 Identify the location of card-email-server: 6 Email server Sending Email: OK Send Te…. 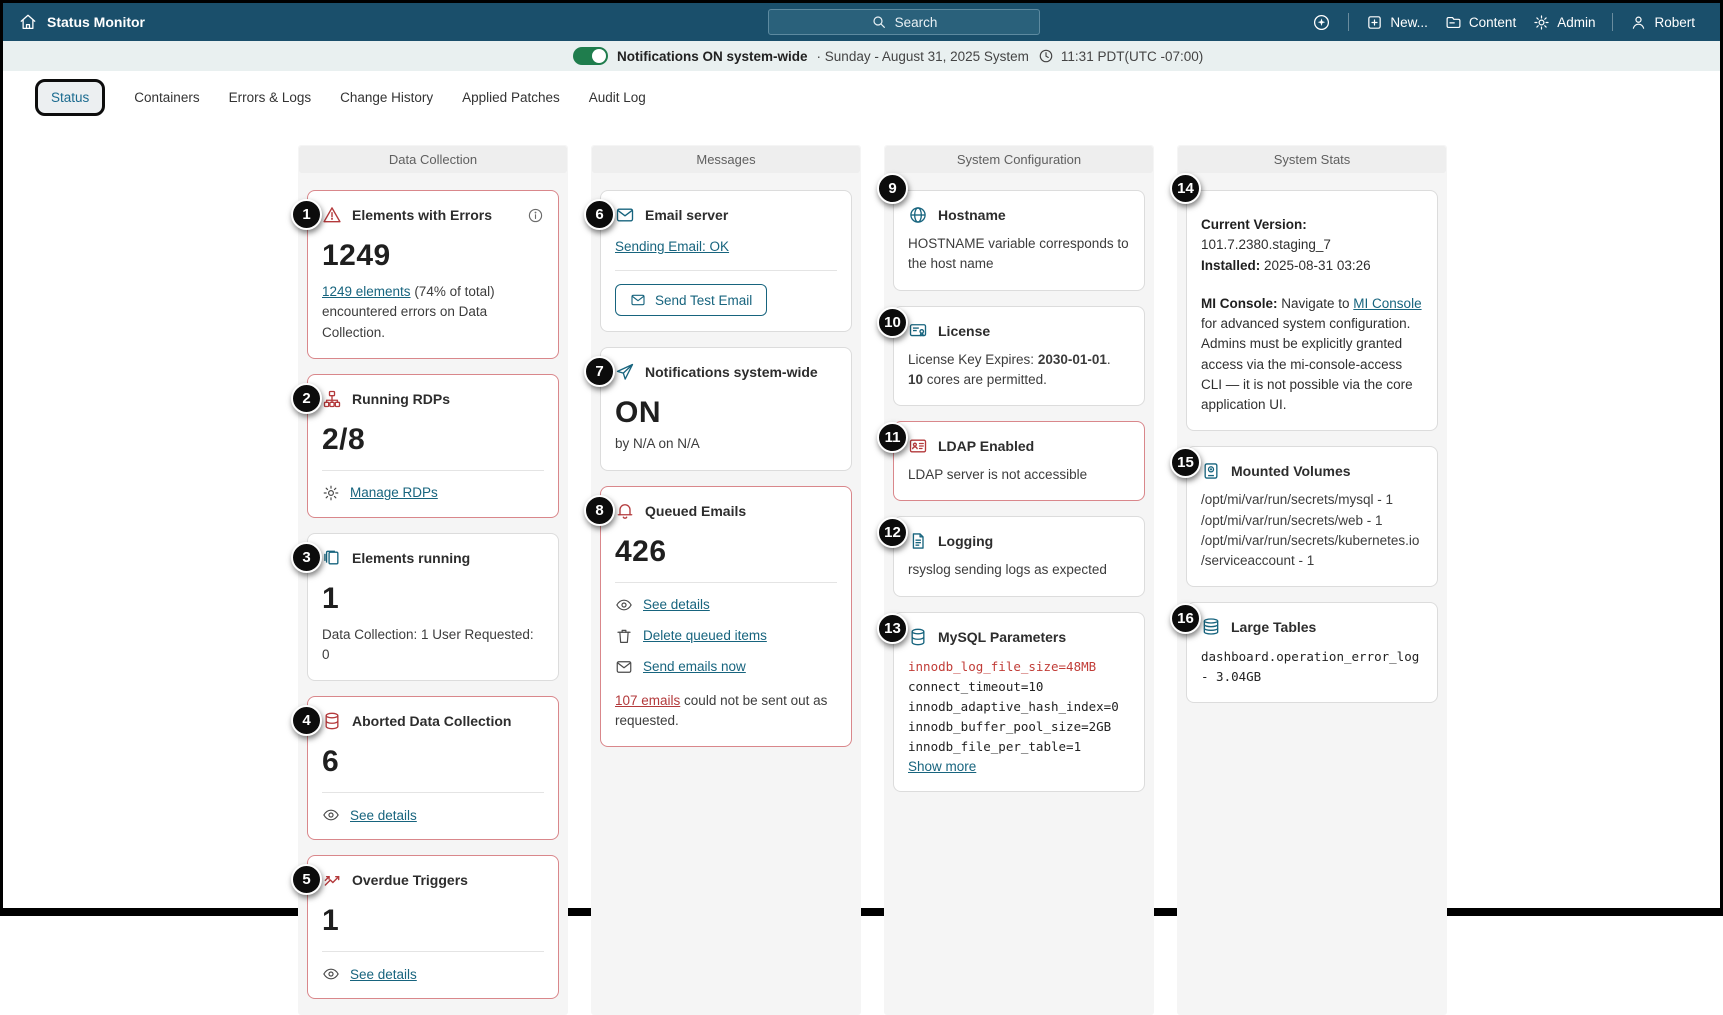
(718, 261).